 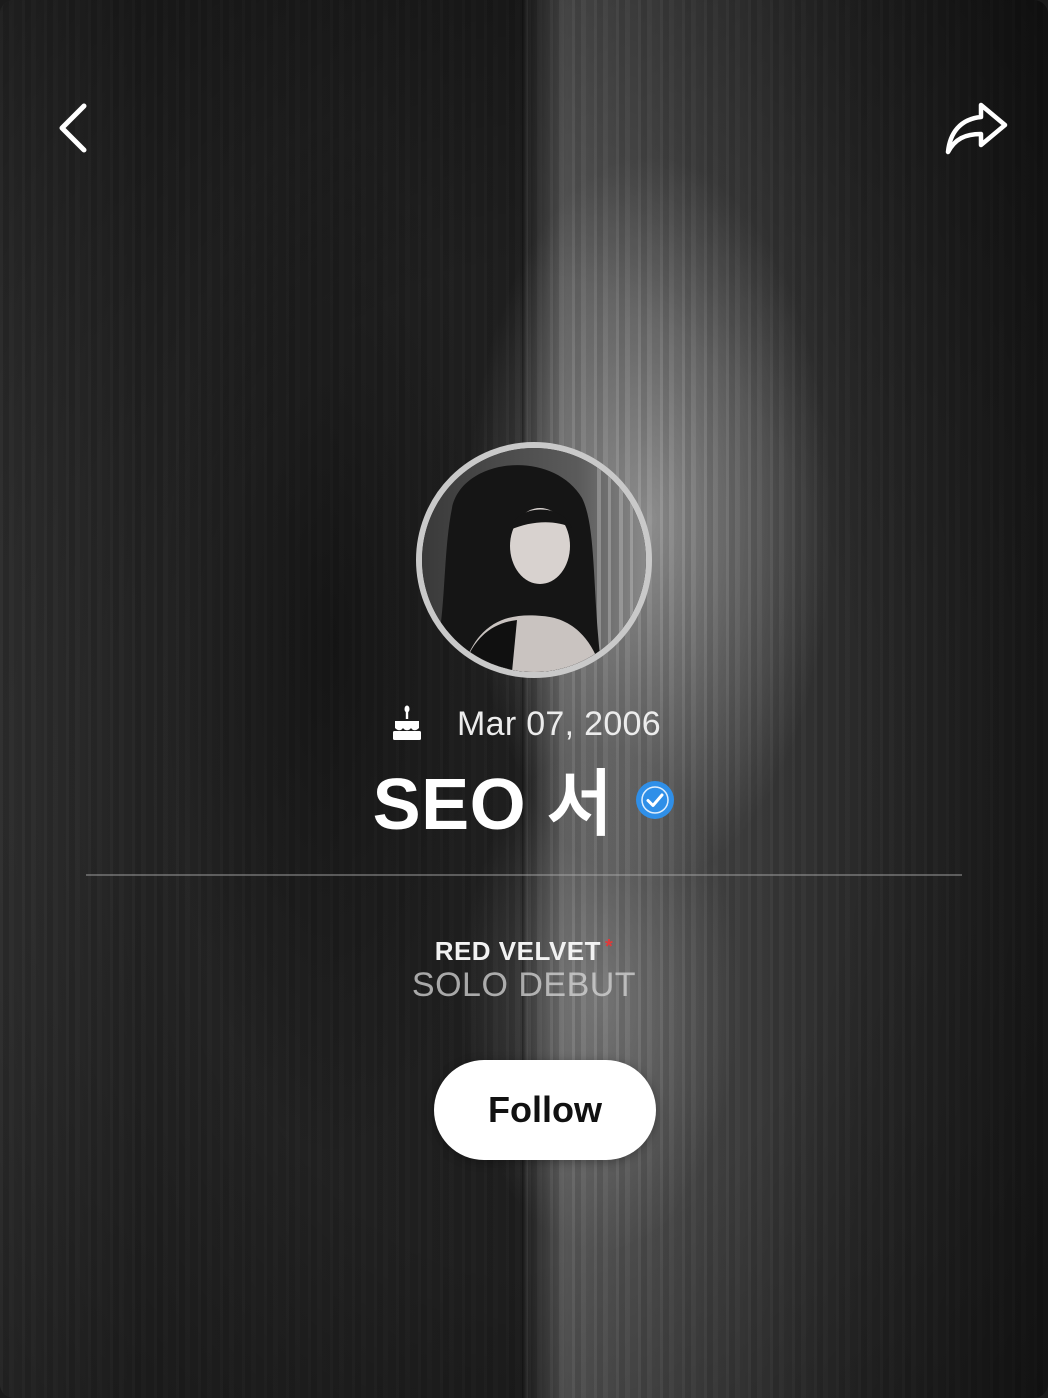 I want to click on group-name: RED VELVET *, so click(x=524, y=951).